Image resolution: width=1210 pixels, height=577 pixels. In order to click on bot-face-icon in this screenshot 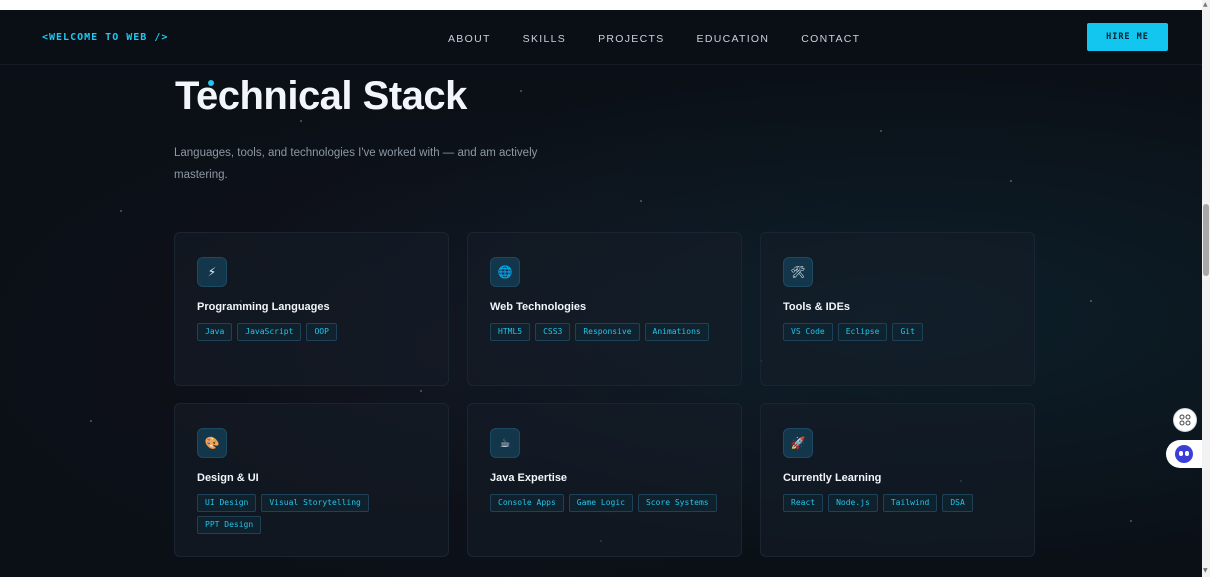, I will do `click(1184, 454)`.